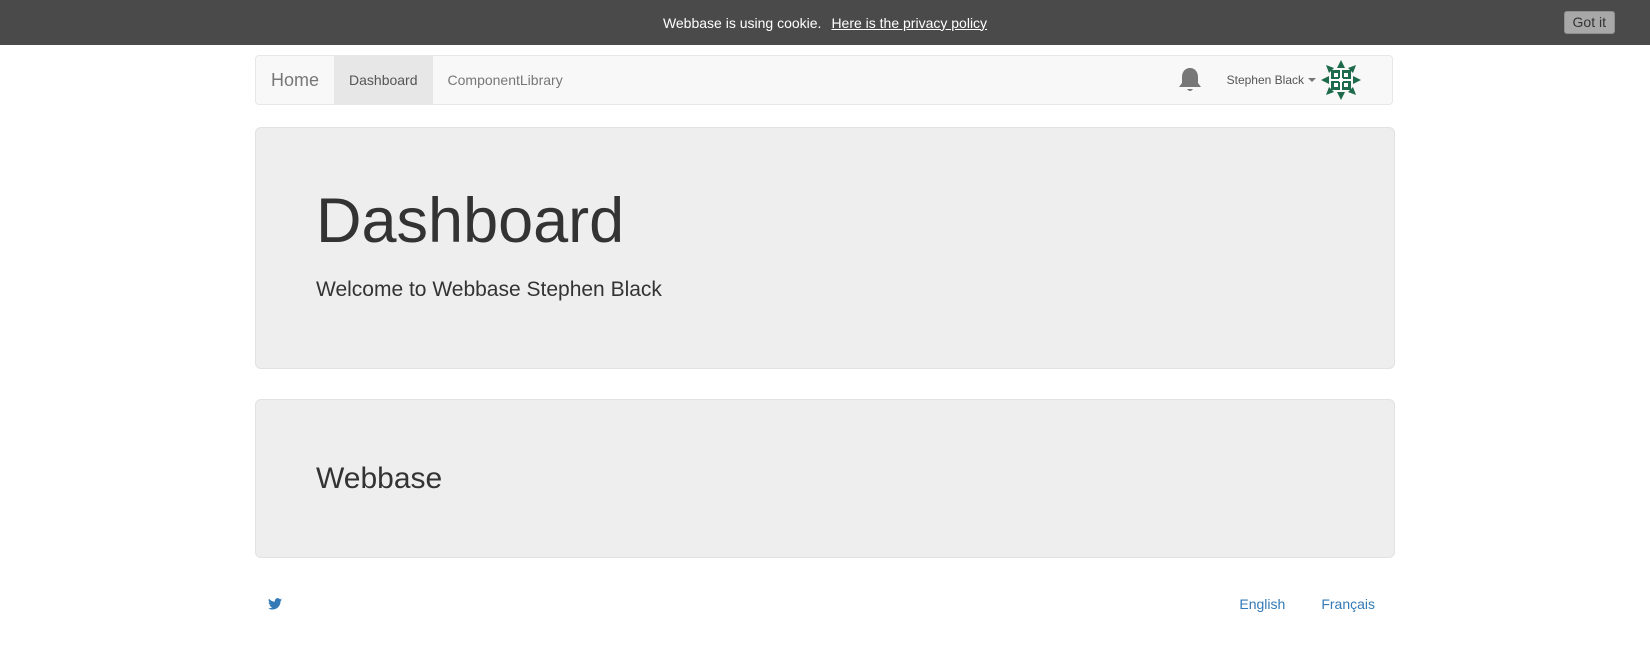 Image resolution: width=1650 pixels, height=646 pixels. Describe the element at coordinates (505, 80) in the screenshot. I see `nav-item-component-library: ComponentLibrary` at that location.